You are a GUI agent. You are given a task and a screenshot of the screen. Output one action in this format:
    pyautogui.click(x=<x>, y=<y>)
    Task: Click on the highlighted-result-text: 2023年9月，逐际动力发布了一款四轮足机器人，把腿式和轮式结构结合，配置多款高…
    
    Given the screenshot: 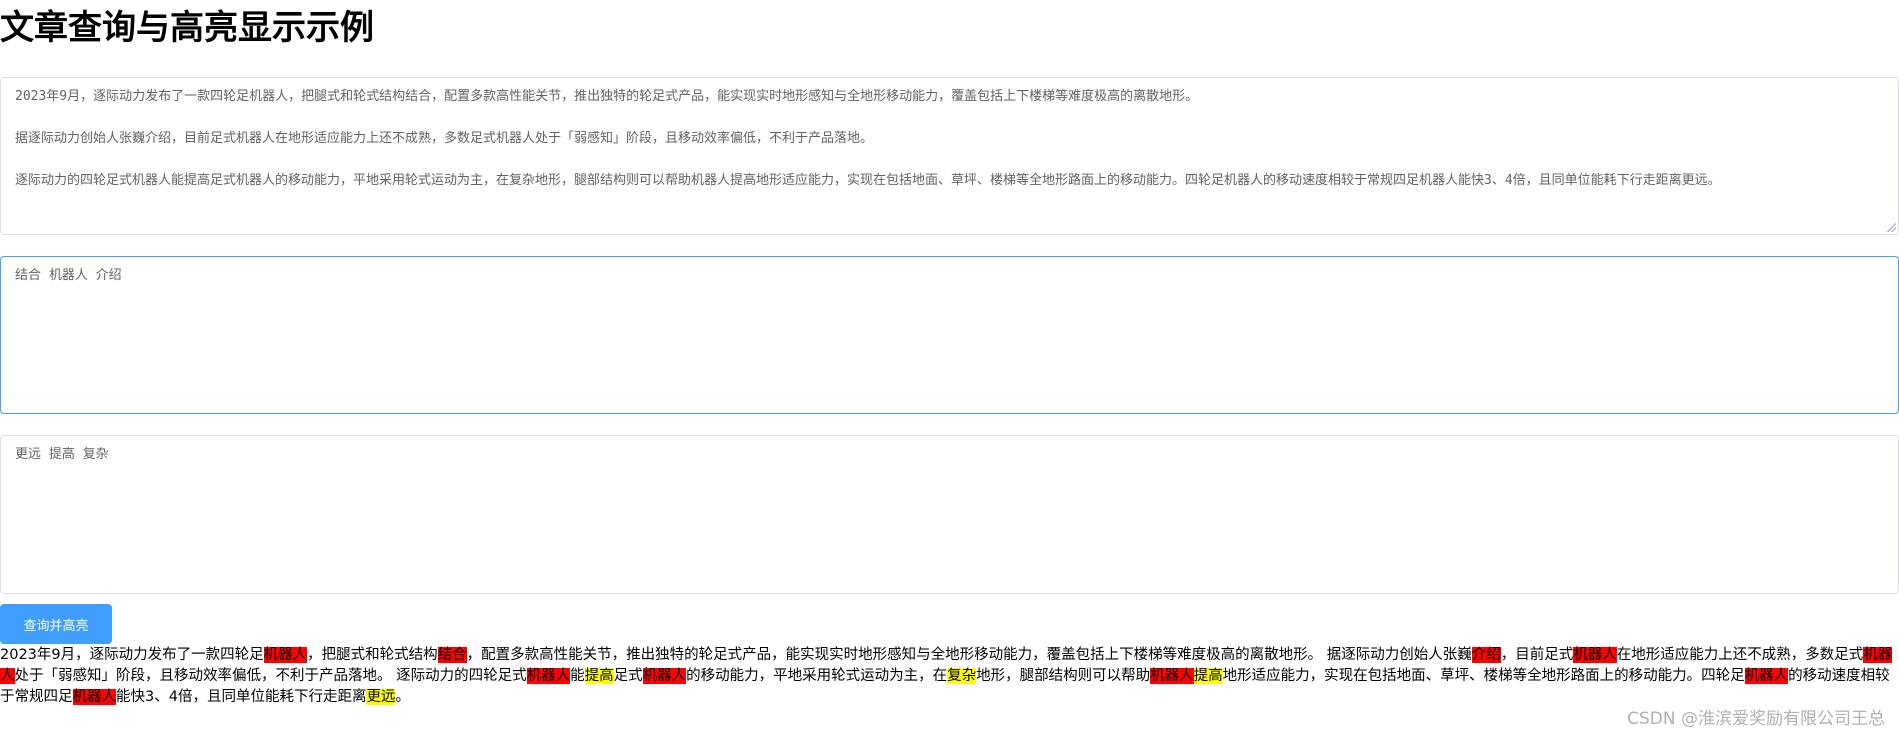 What is the action you would take?
    pyautogui.click(x=949, y=676)
    